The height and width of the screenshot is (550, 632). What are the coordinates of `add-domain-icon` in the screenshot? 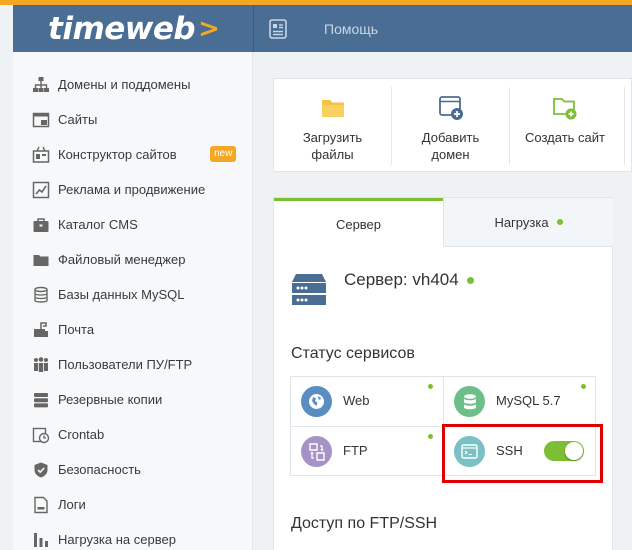 It's located at (451, 108).